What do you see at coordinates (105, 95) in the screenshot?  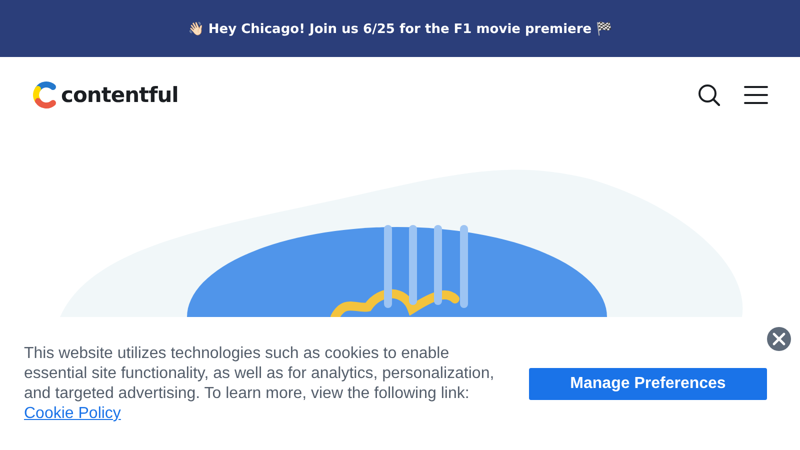 I see `logo: contentful` at bounding box center [105, 95].